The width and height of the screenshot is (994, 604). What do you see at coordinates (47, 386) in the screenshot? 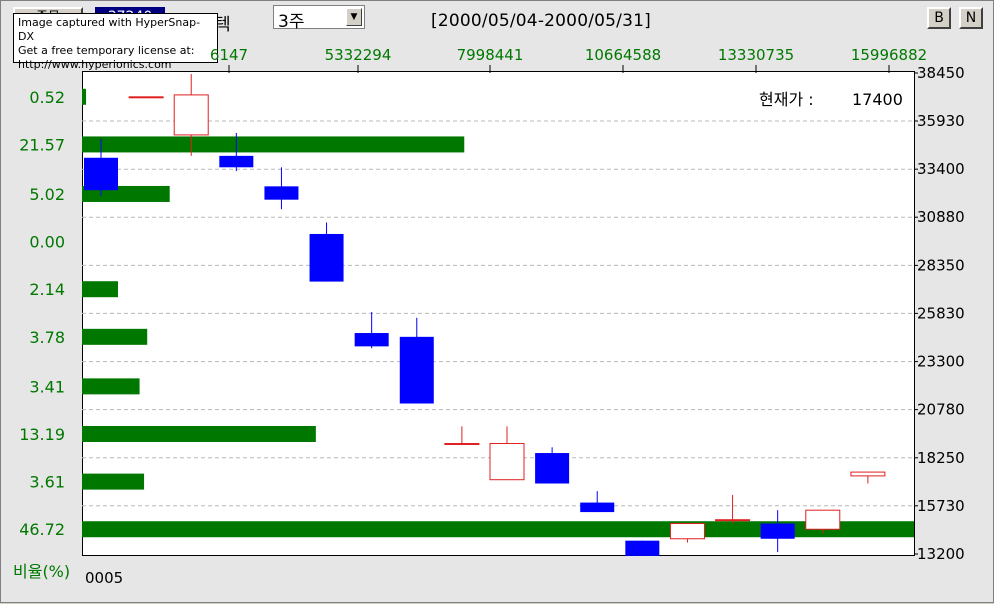
I see `ratio-label: 3.41` at bounding box center [47, 386].